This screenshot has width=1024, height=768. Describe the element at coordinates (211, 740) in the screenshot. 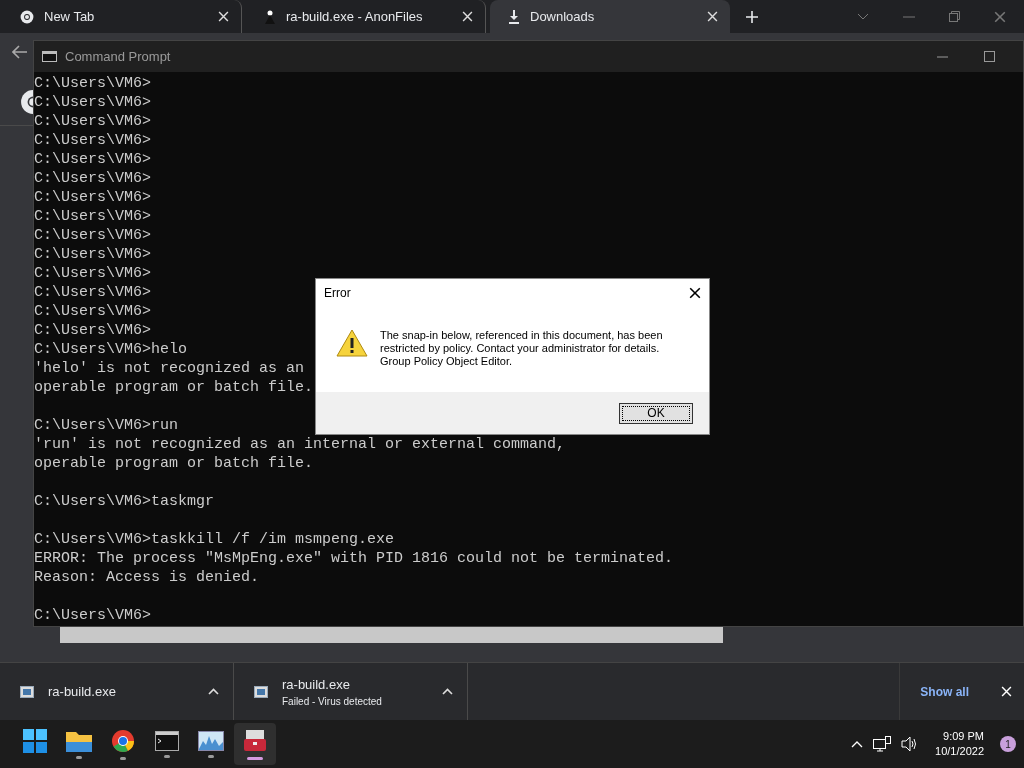

I see `chart-monitor-icon` at that location.